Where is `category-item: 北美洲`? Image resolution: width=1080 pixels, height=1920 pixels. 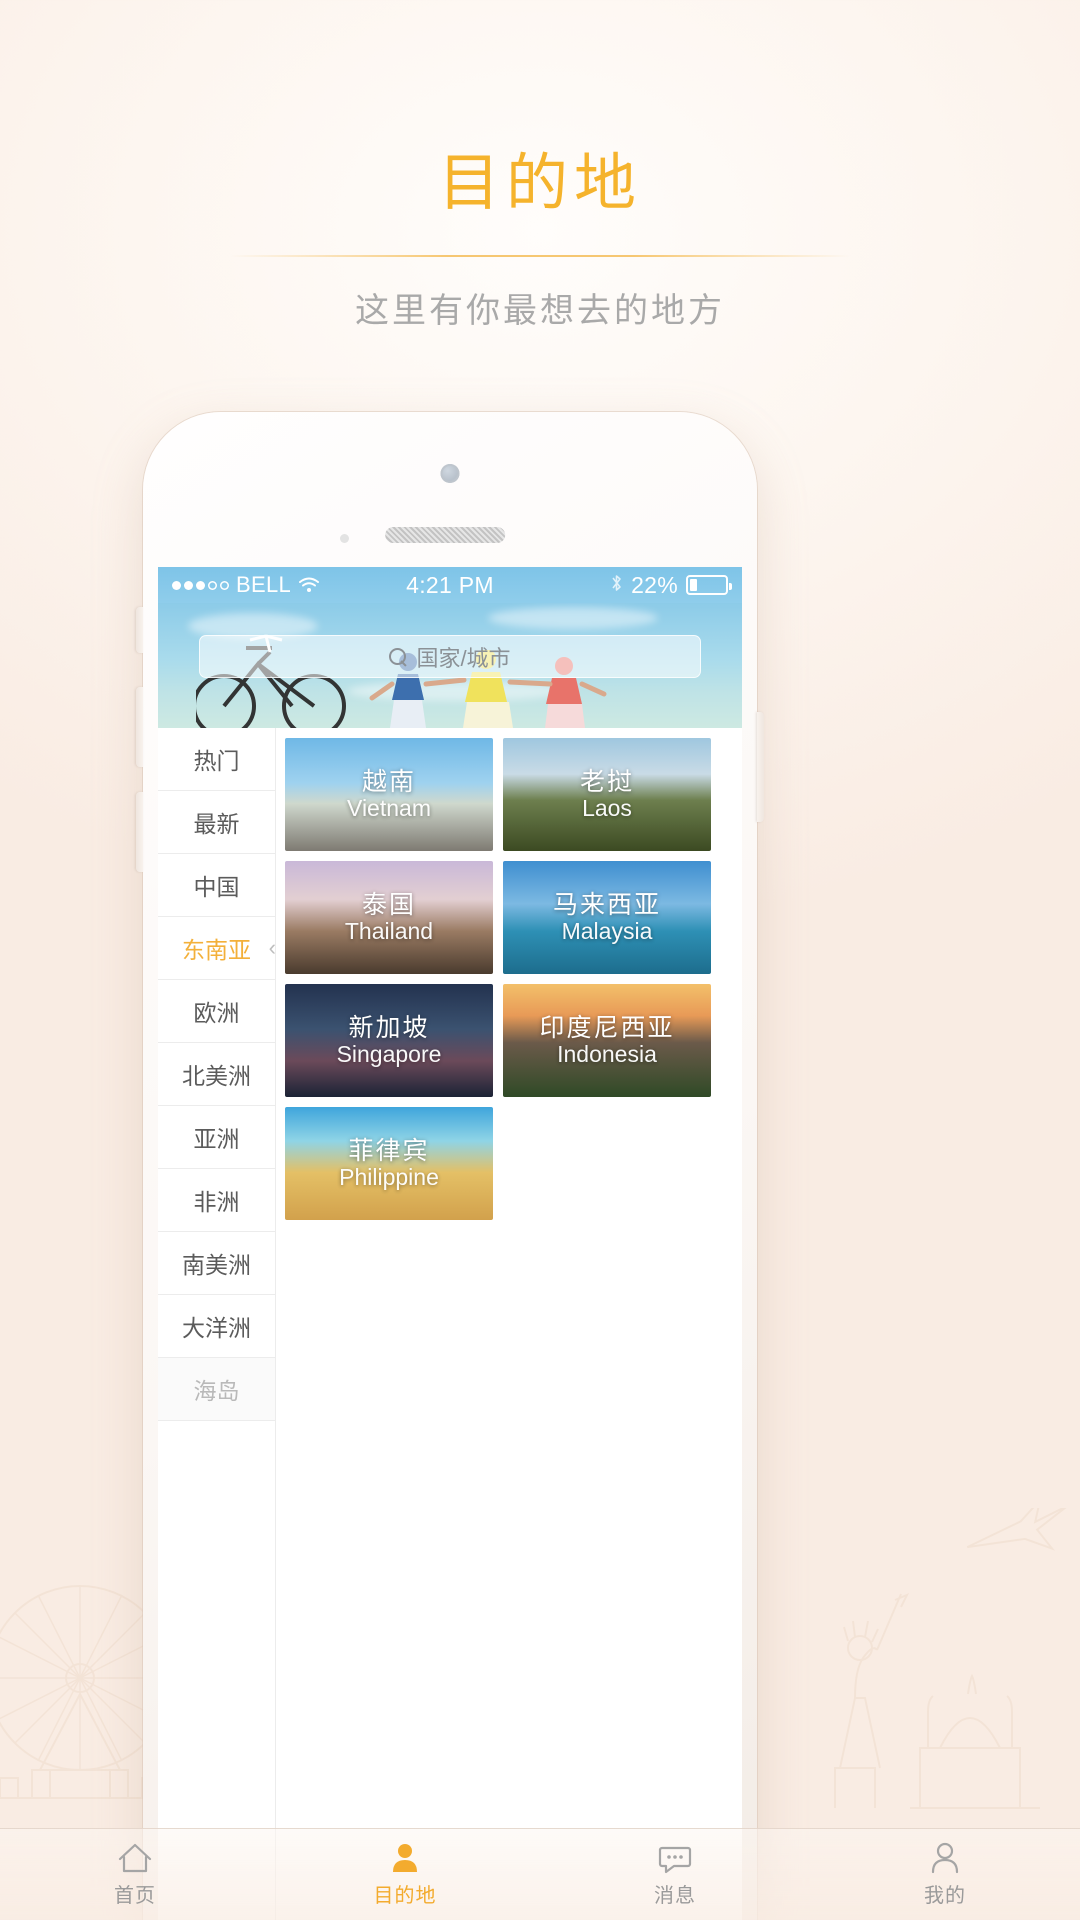
category-item: 北美洲 is located at coordinates (216, 1074).